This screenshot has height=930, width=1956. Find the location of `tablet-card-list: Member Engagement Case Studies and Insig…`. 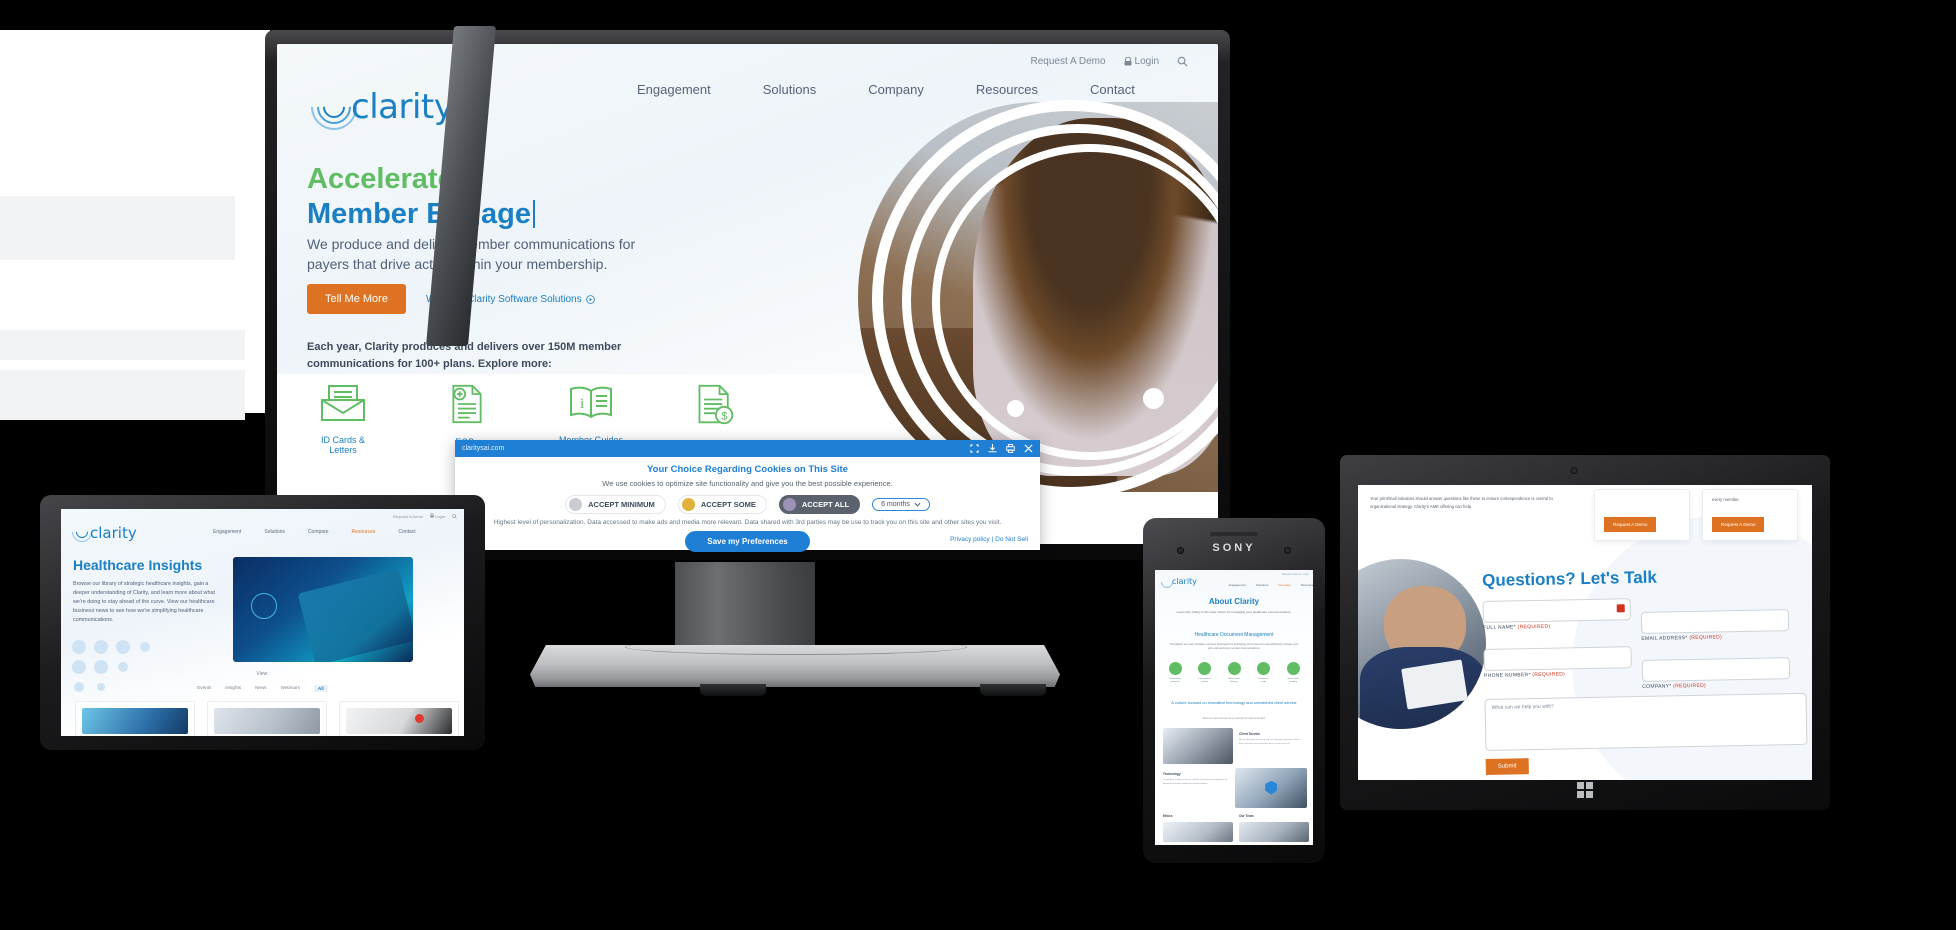

tablet-card-list: Member Engagement Case Studies and Insig… is located at coordinates (267, 718).